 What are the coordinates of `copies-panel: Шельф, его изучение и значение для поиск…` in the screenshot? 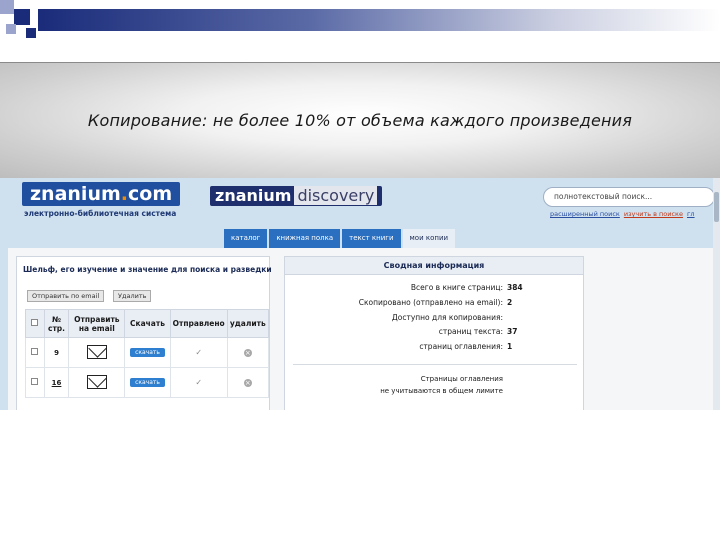 It's located at (144, 333).